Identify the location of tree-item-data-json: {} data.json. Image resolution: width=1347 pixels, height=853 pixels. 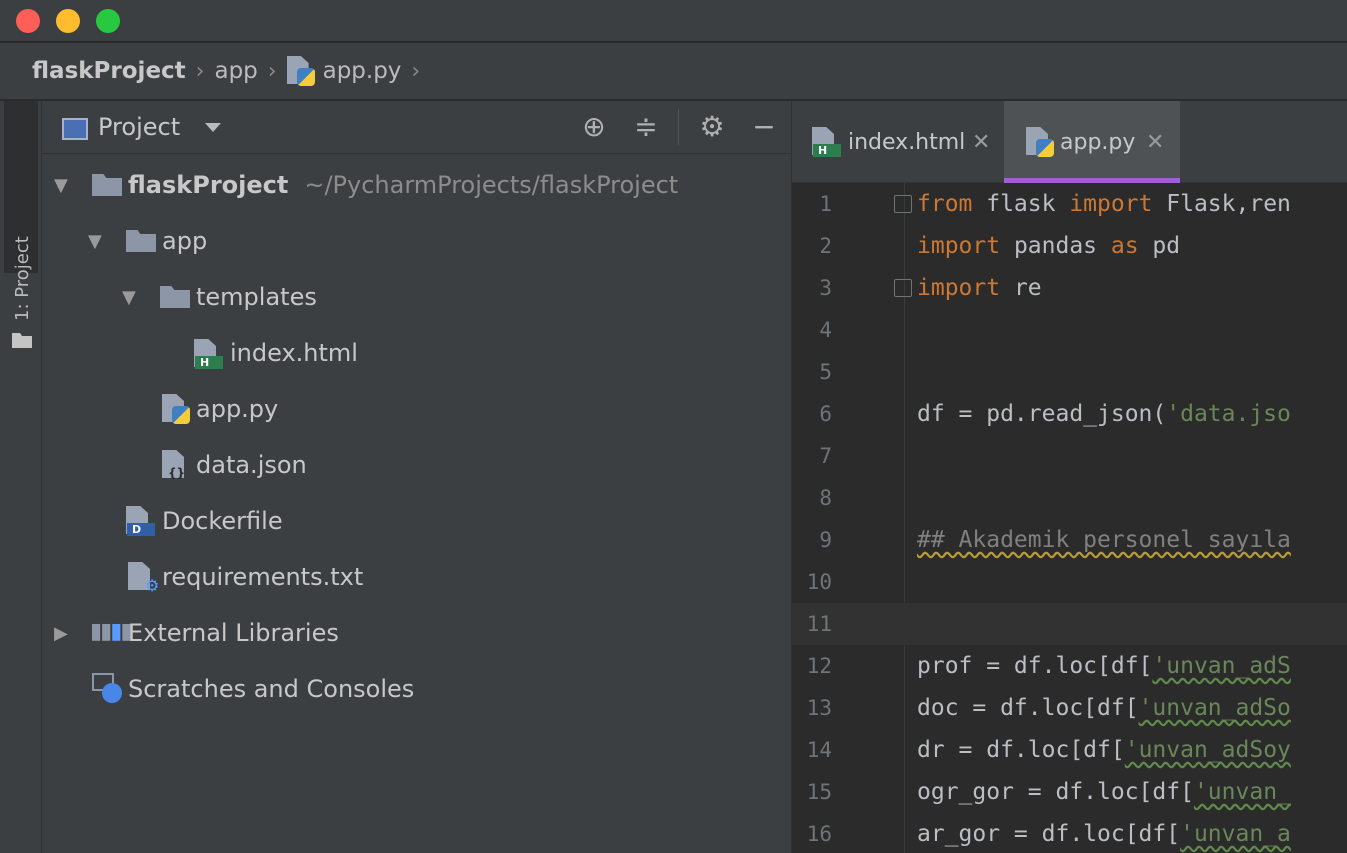
(416, 465).